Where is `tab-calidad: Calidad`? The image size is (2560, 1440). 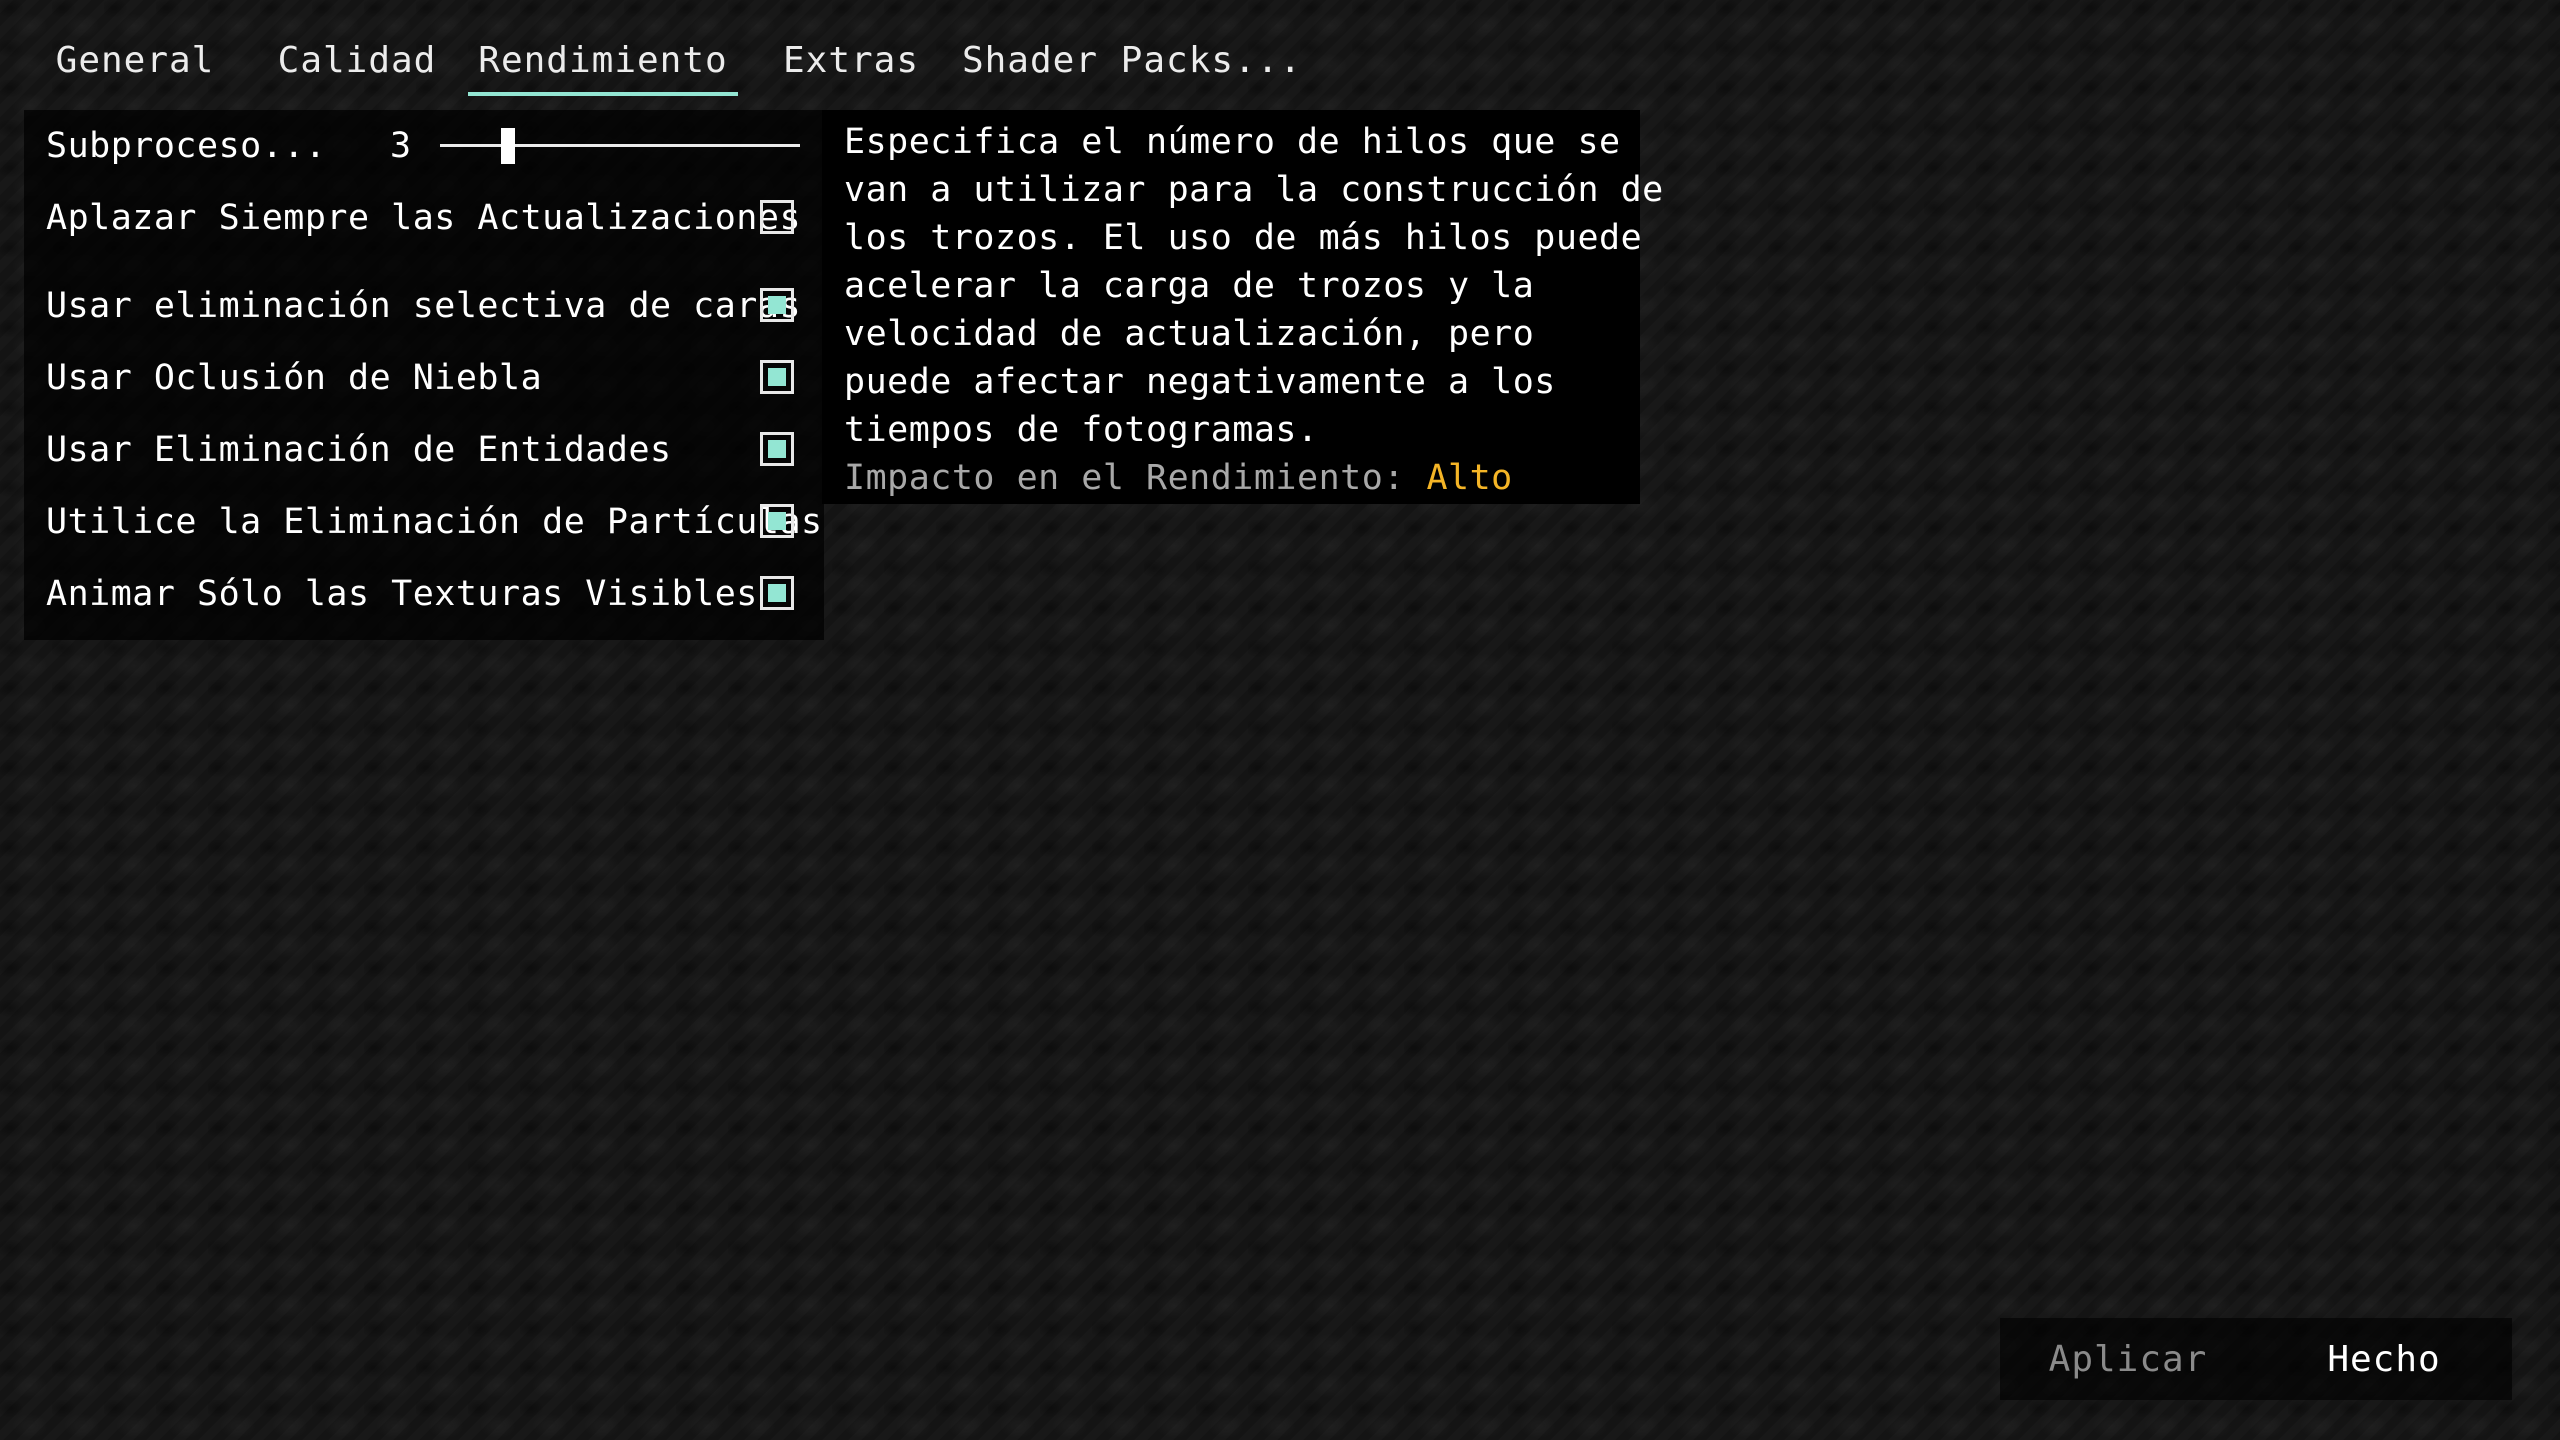
tab-calidad: Calidad is located at coordinates (357, 60).